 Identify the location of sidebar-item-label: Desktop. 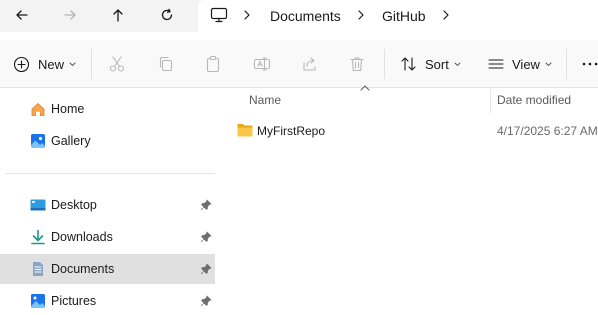
(74, 205).